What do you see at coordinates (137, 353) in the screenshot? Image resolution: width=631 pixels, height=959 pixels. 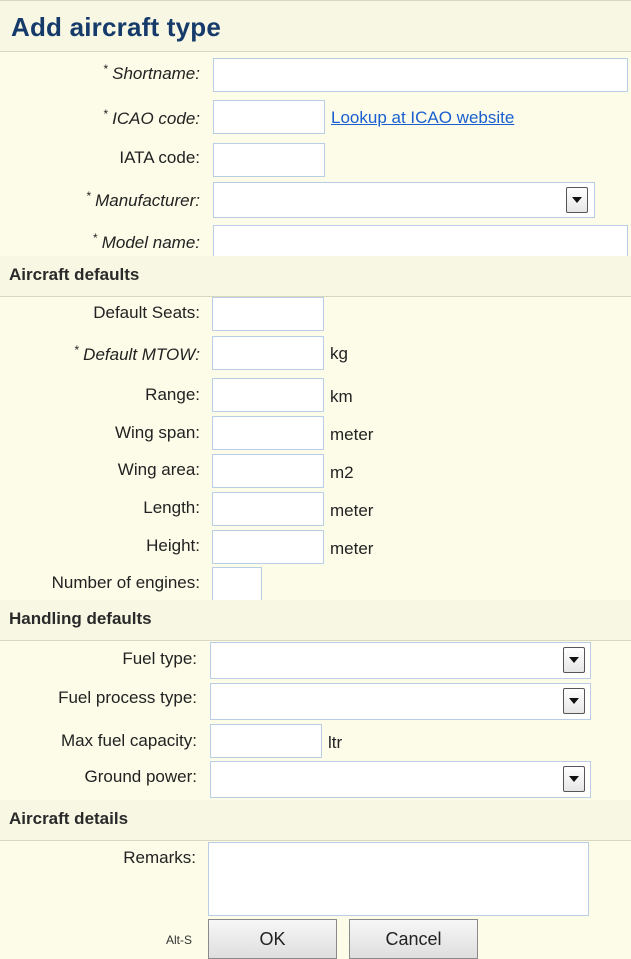 I see `default-mtow-label: * Default MTOW:` at bounding box center [137, 353].